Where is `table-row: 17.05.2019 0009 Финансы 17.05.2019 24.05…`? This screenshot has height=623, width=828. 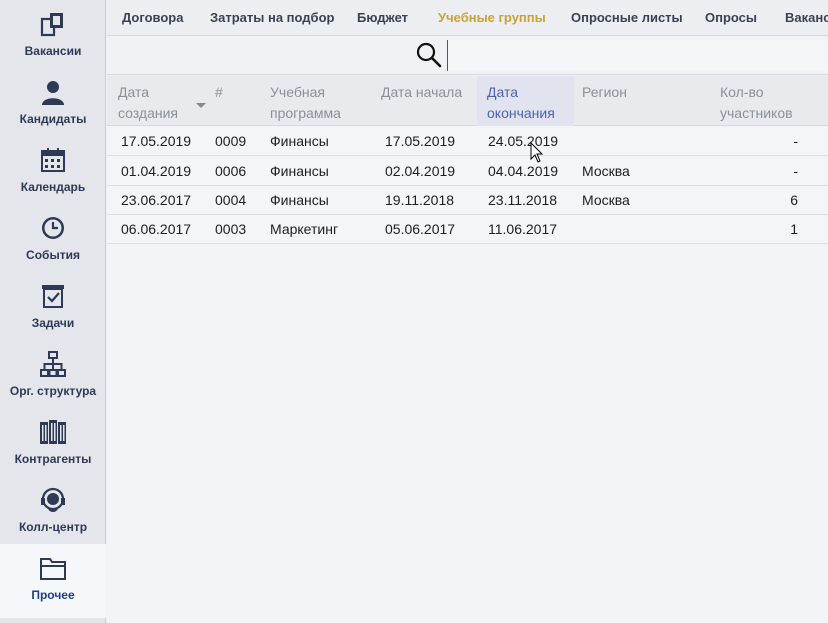 table-row: 17.05.2019 0009 Финансы 17.05.2019 24.05… is located at coordinates (467, 141).